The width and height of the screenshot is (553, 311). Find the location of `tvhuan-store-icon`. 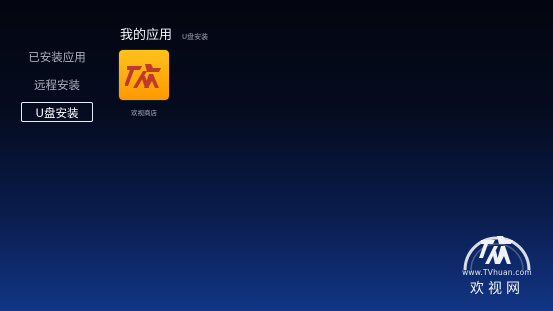

tvhuan-store-icon is located at coordinates (144, 75).